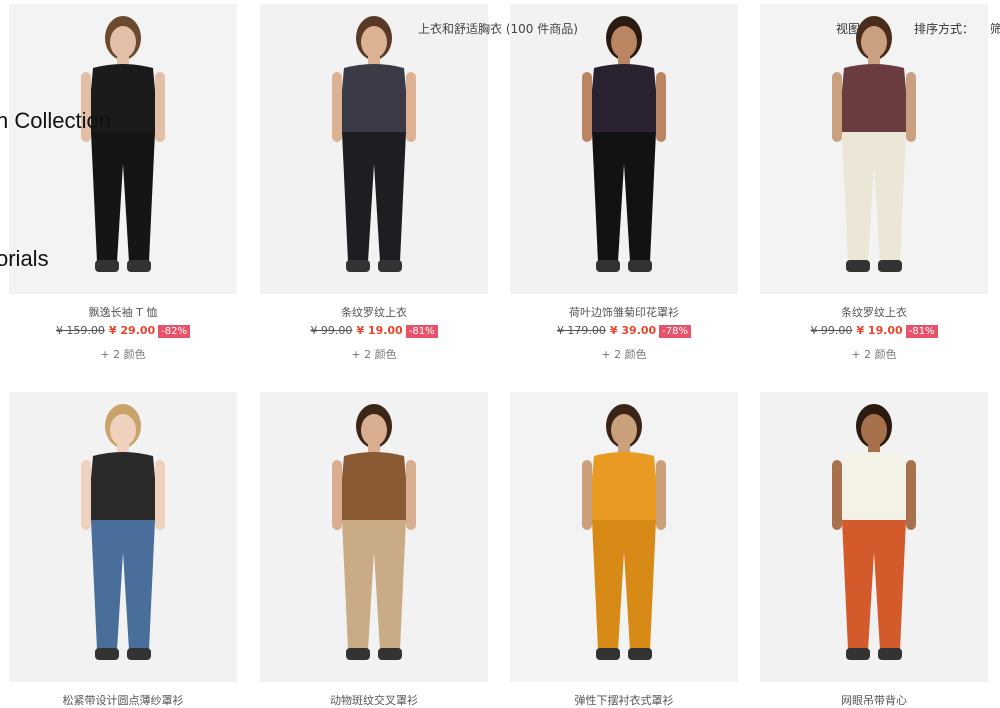 The height and width of the screenshot is (708, 1000). What do you see at coordinates (123, 311) in the screenshot?
I see `product-name: 飘逸长袖 T 恤` at bounding box center [123, 311].